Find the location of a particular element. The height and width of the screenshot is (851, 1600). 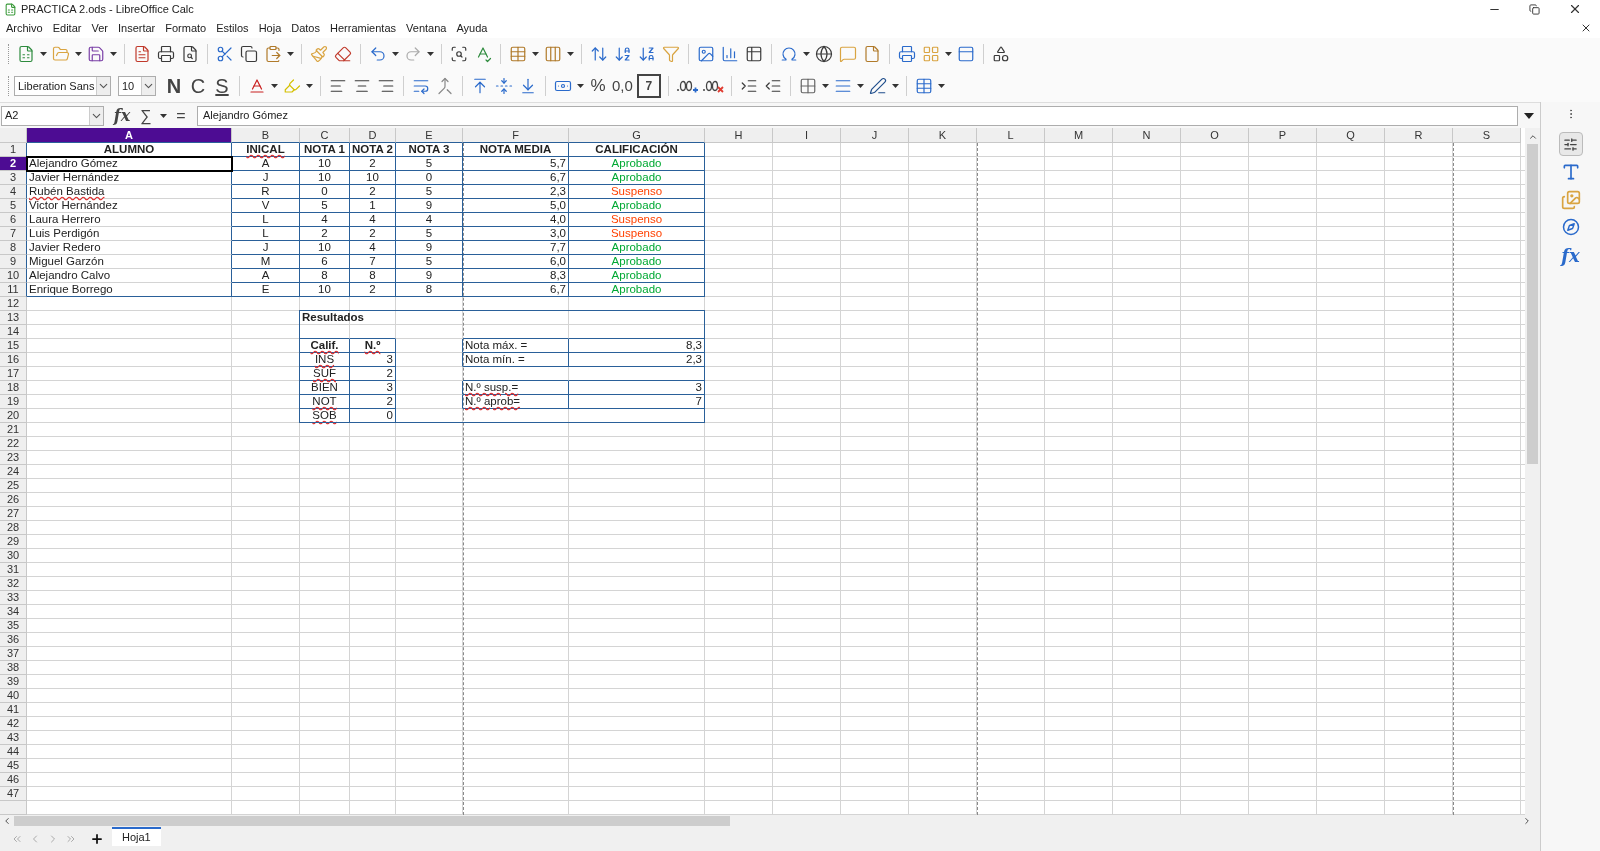

underline-button: S is located at coordinates (222, 86).